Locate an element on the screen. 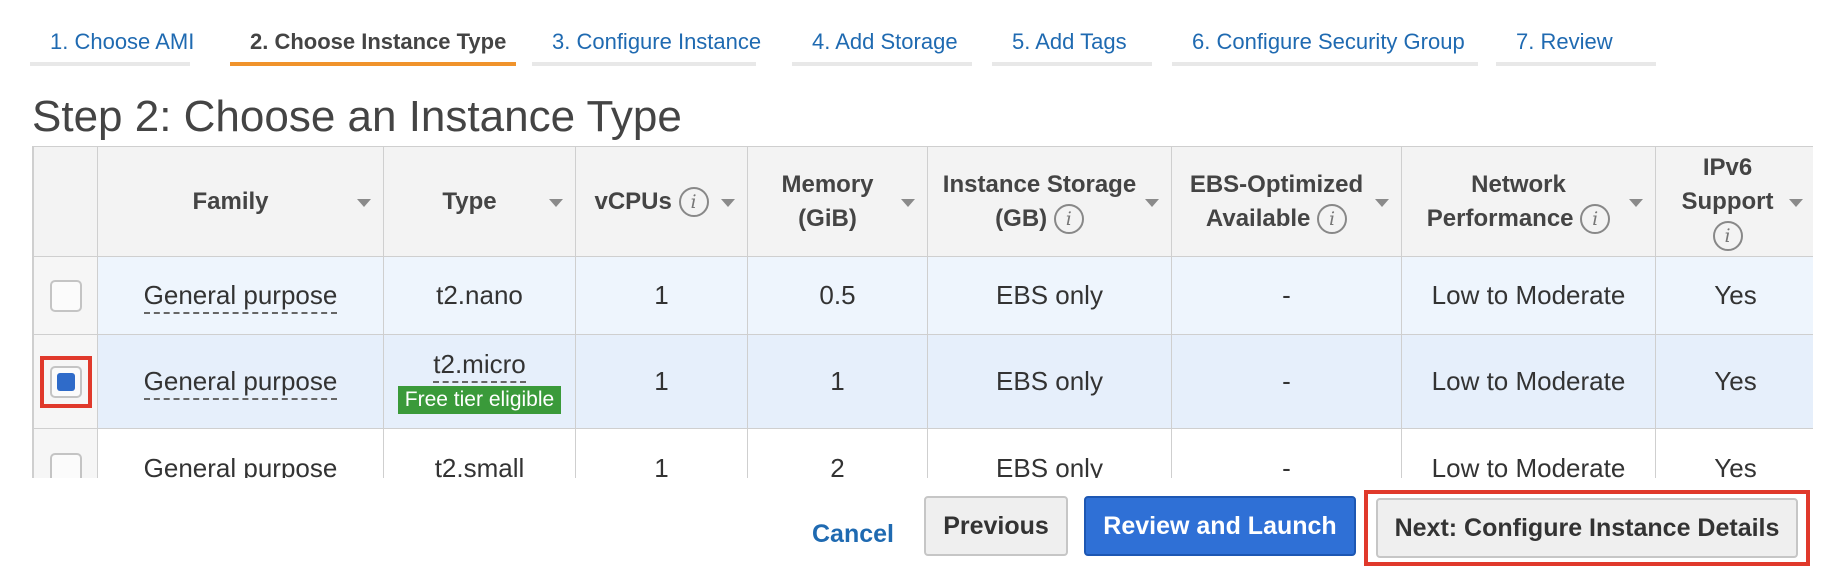 The image size is (1827, 586). tab-add-tags: 5. Add Tags is located at coordinates (1072, 42).